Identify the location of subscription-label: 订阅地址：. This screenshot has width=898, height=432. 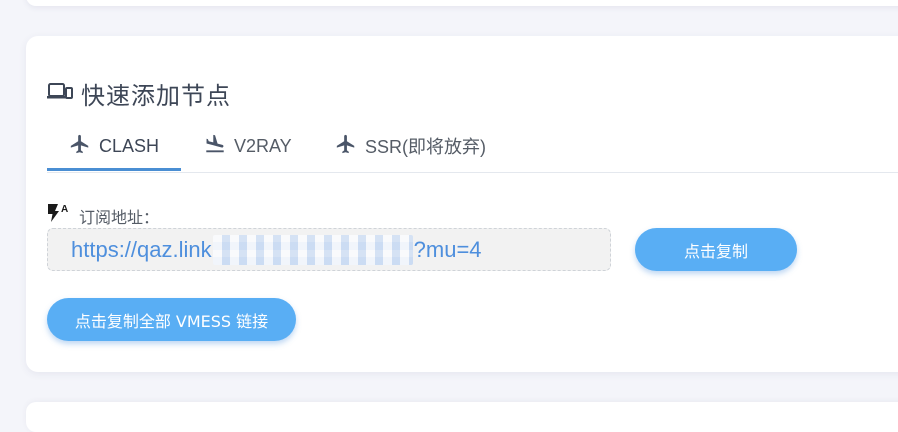
(119, 218).